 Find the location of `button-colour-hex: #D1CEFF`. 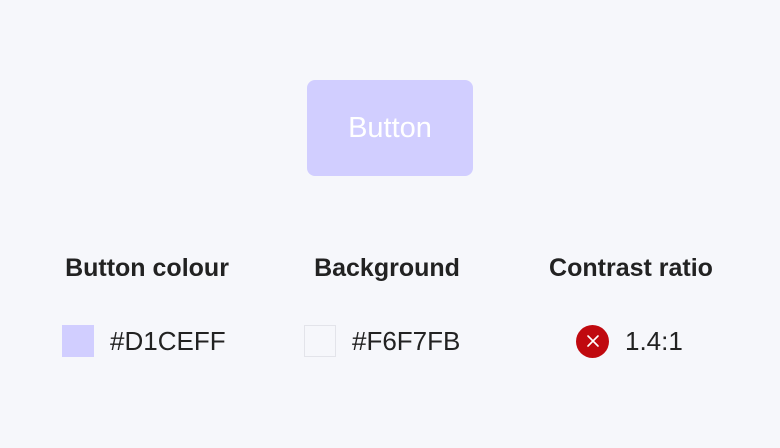

button-colour-hex: #D1CEFF is located at coordinates (168, 340).